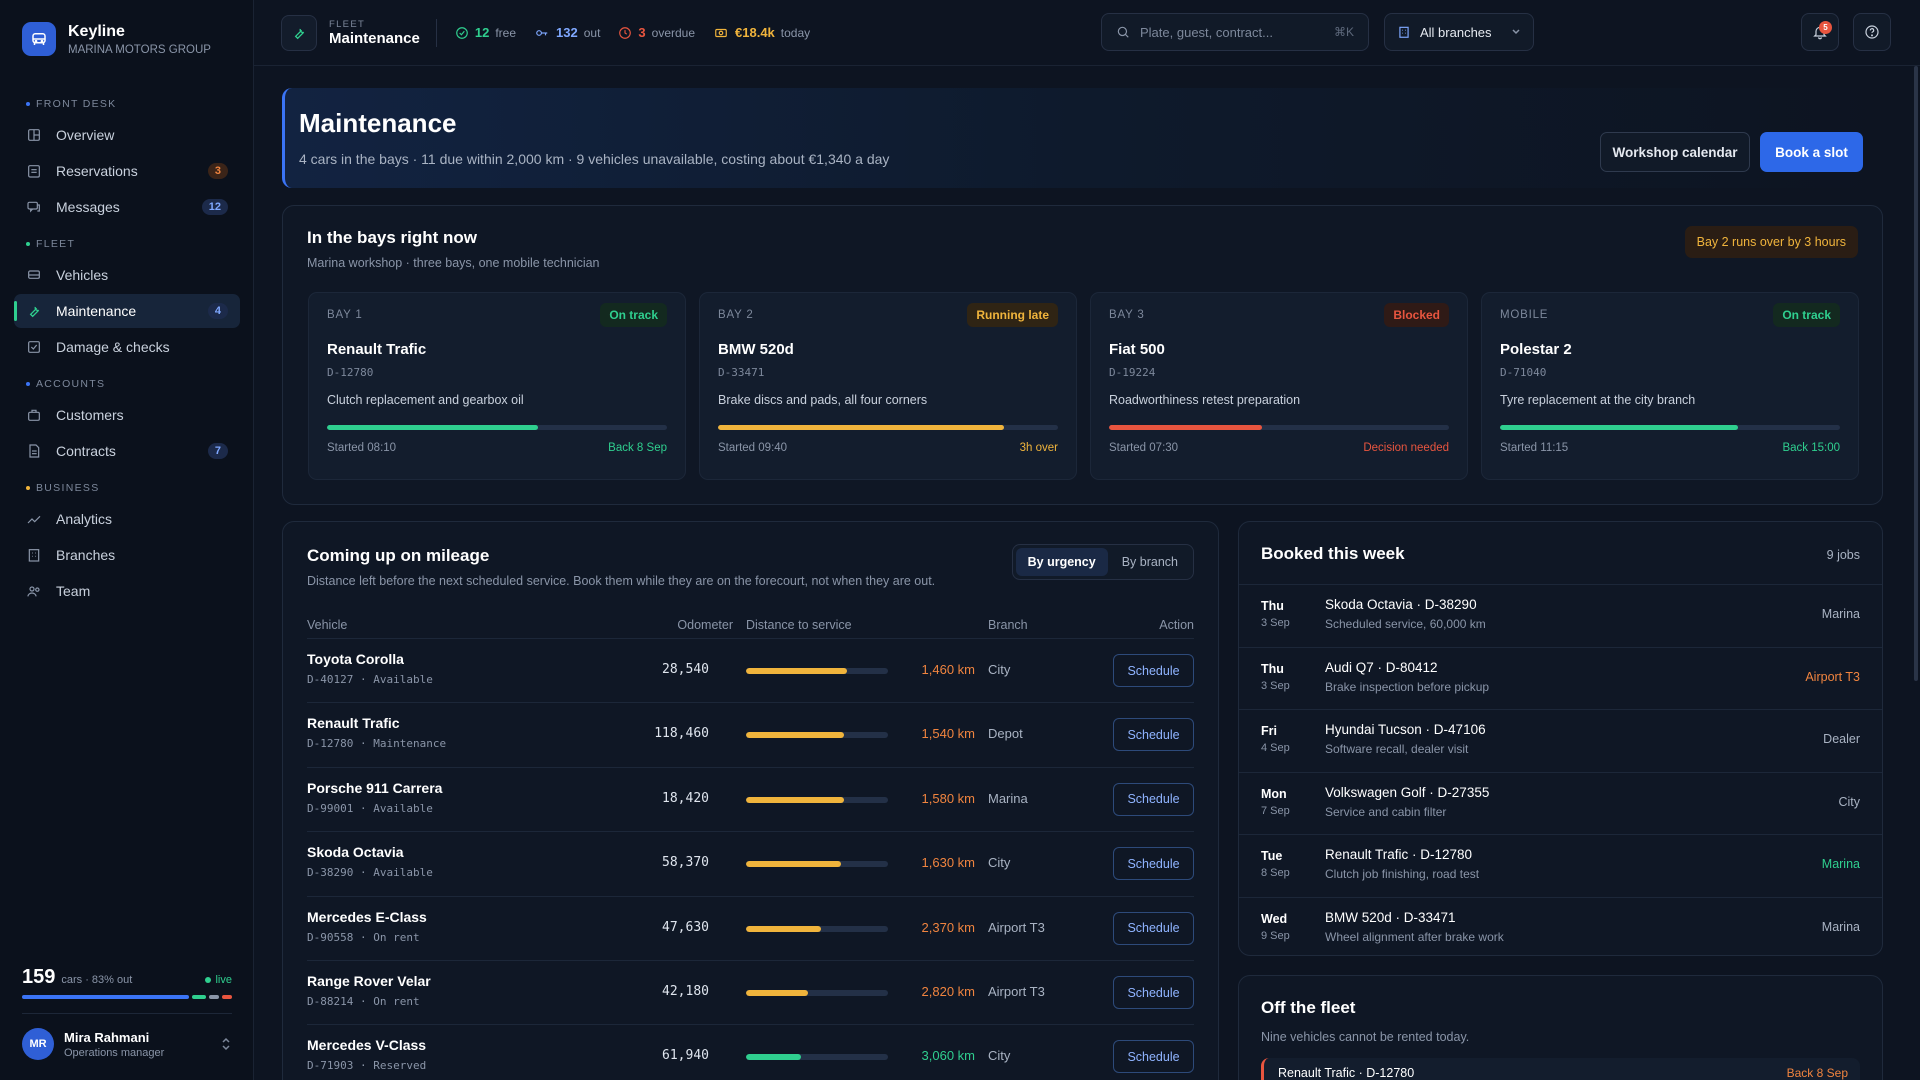 The height and width of the screenshot is (1080, 1920). I want to click on nav-section-fleet: FLEET, so click(127, 244).